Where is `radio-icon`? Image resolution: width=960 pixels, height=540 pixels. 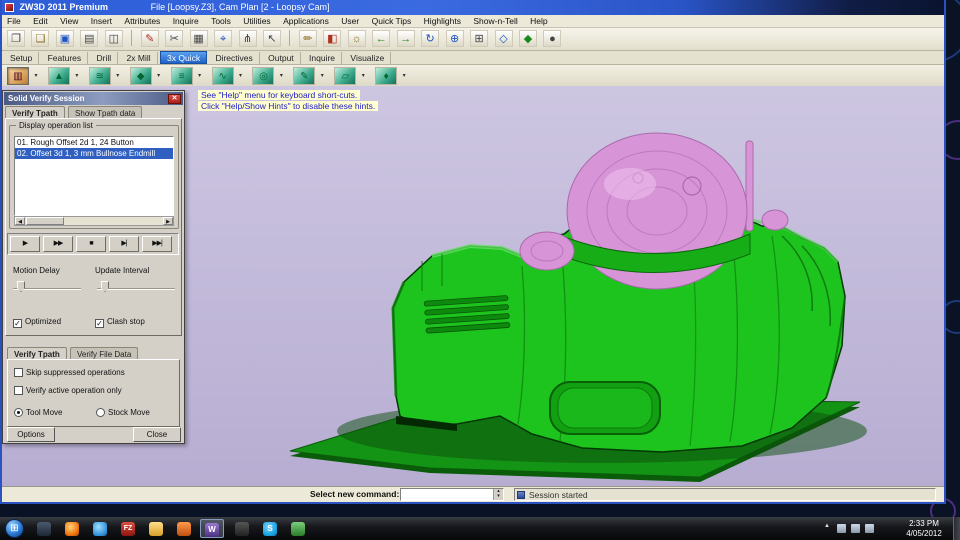 radio-icon is located at coordinates (100, 412).